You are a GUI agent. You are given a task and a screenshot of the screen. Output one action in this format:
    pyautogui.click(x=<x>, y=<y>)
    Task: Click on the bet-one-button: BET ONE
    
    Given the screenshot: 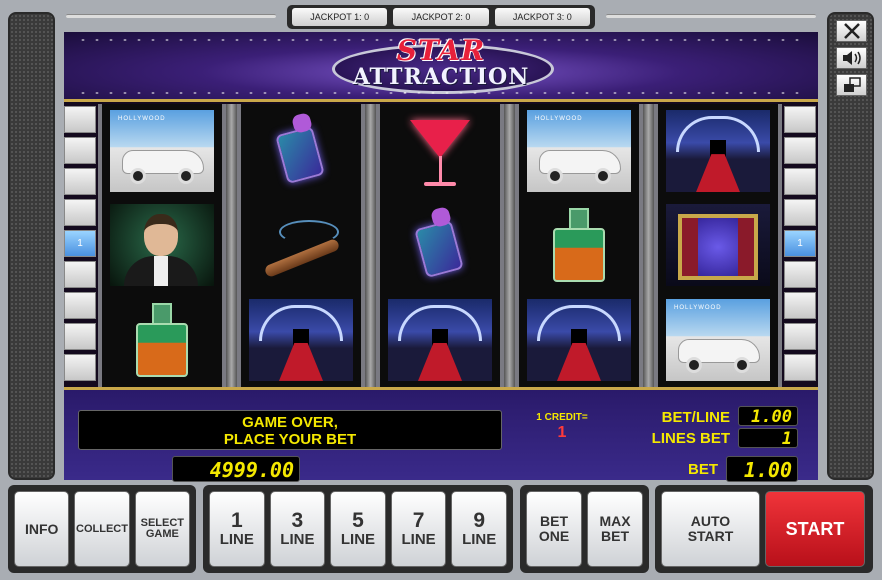 What is the action you would take?
    pyautogui.click(x=554, y=529)
    